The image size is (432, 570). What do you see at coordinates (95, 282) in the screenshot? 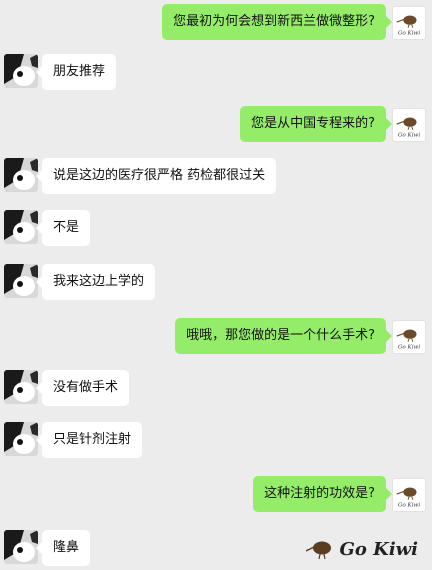
I see `message-bubble: 我来这边上学的` at bounding box center [95, 282].